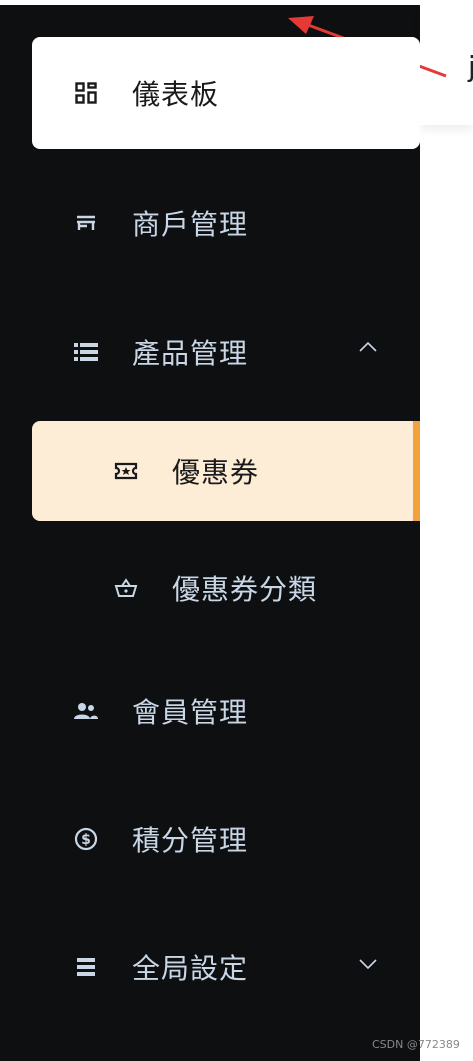  Describe the element at coordinates (368, 964) in the screenshot. I see `chevron-down-icon` at that location.